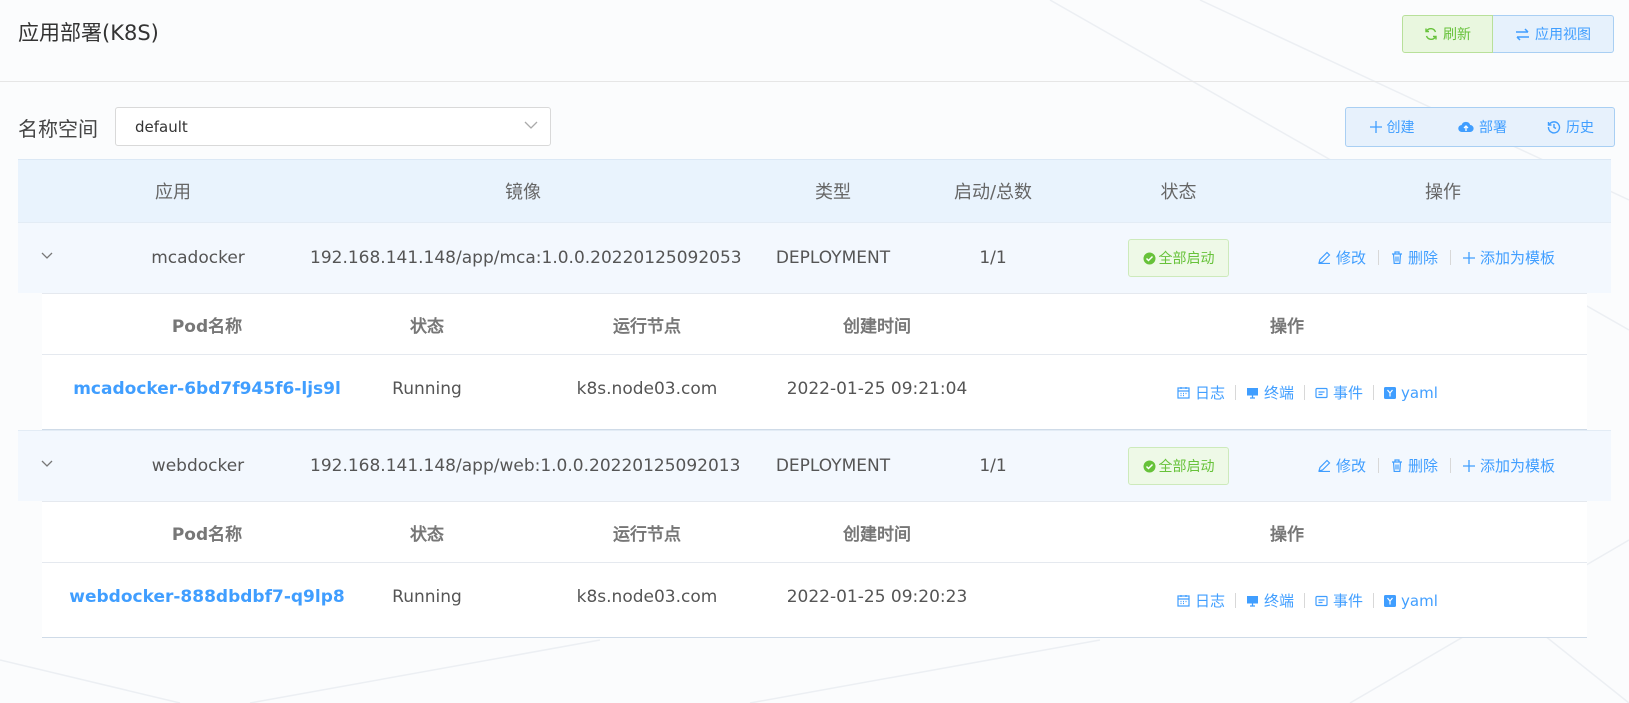 The image size is (1629, 703). Describe the element at coordinates (993, 192) in the screenshot. I see `column-header-count: 启动/总数` at that location.